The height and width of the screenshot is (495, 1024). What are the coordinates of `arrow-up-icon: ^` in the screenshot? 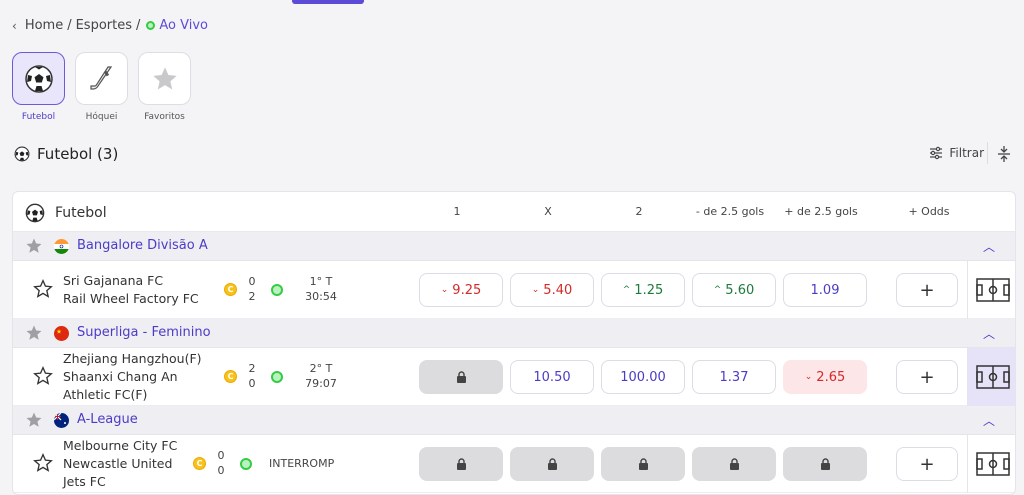 It's located at (717, 290).